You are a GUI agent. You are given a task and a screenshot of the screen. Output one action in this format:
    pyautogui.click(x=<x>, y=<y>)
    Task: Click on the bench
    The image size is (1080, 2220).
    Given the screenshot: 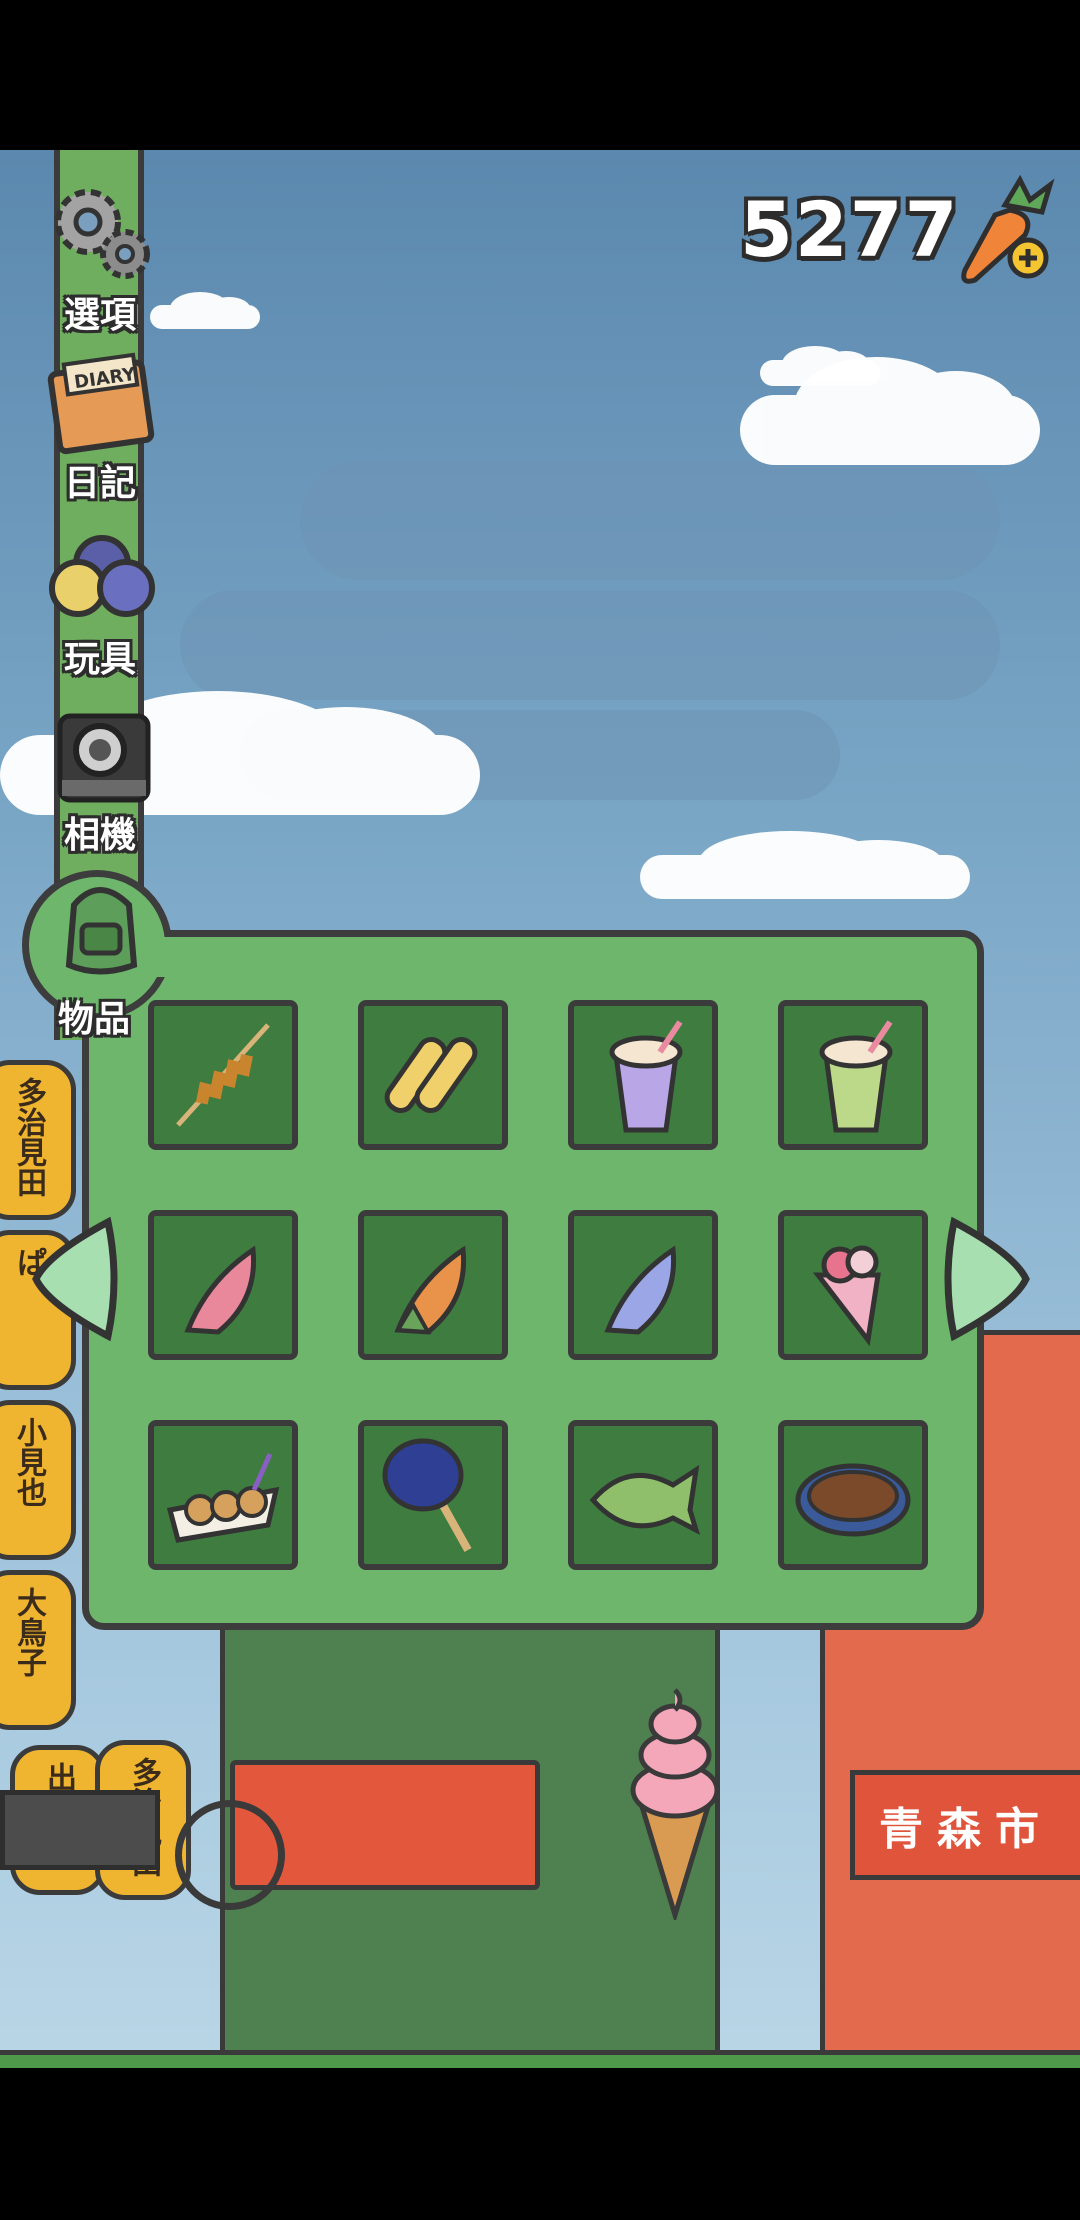 What is the action you would take?
    pyautogui.click(x=80, y=1830)
    